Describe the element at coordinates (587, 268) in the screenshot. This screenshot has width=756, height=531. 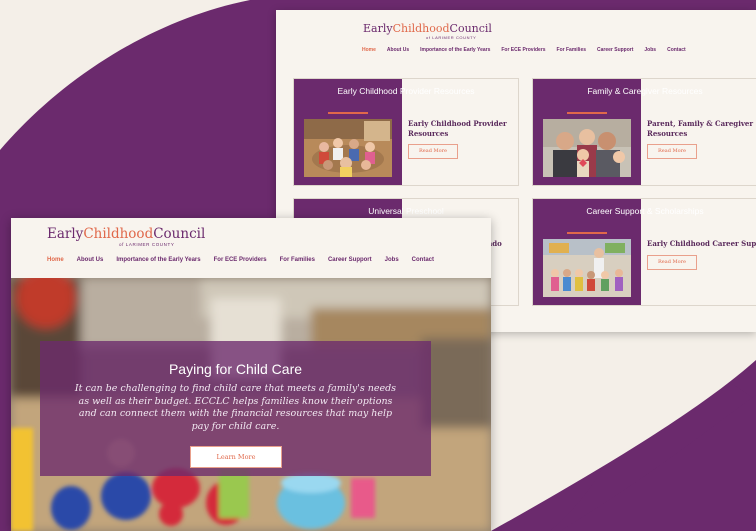
I see `card-photo-classroom` at that location.